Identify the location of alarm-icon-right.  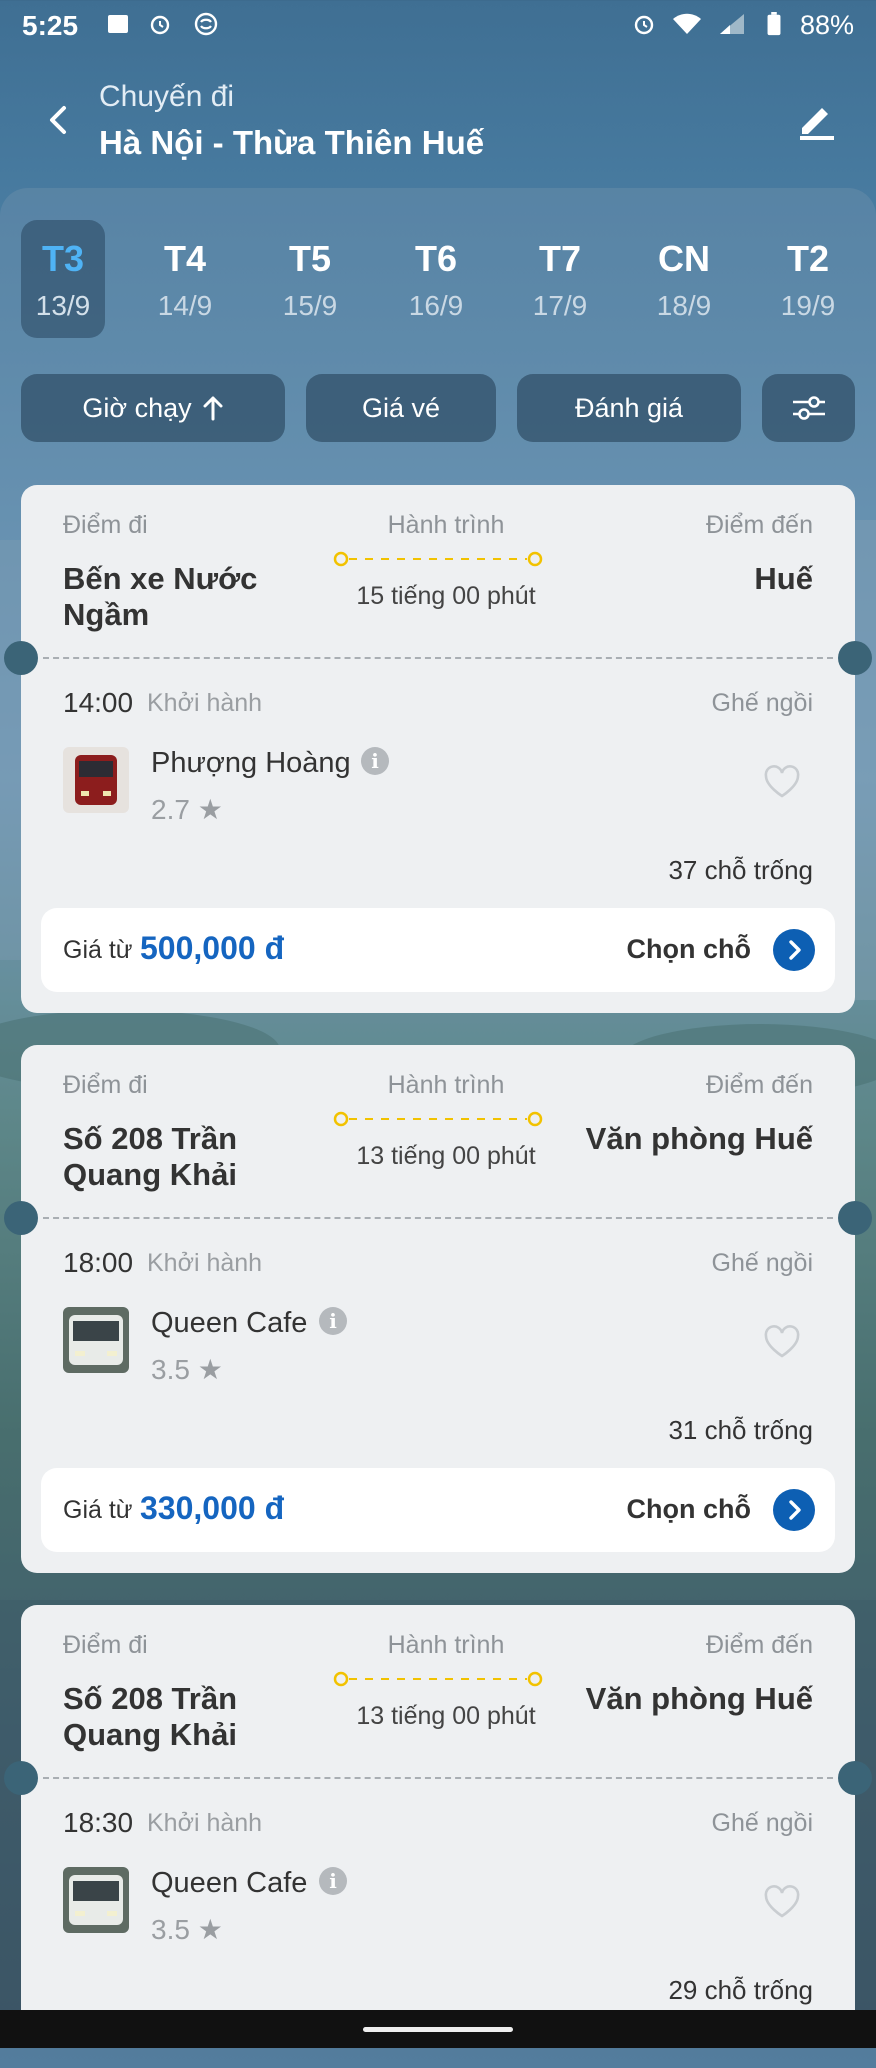
(644, 25).